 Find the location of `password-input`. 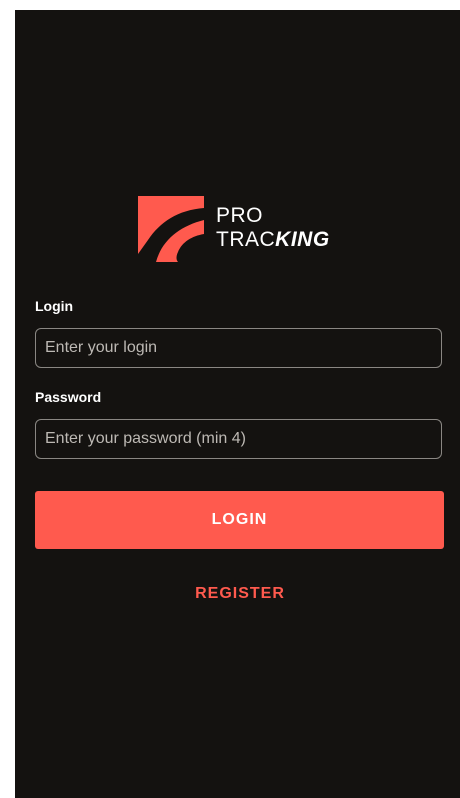

password-input is located at coordinates (238, 439).